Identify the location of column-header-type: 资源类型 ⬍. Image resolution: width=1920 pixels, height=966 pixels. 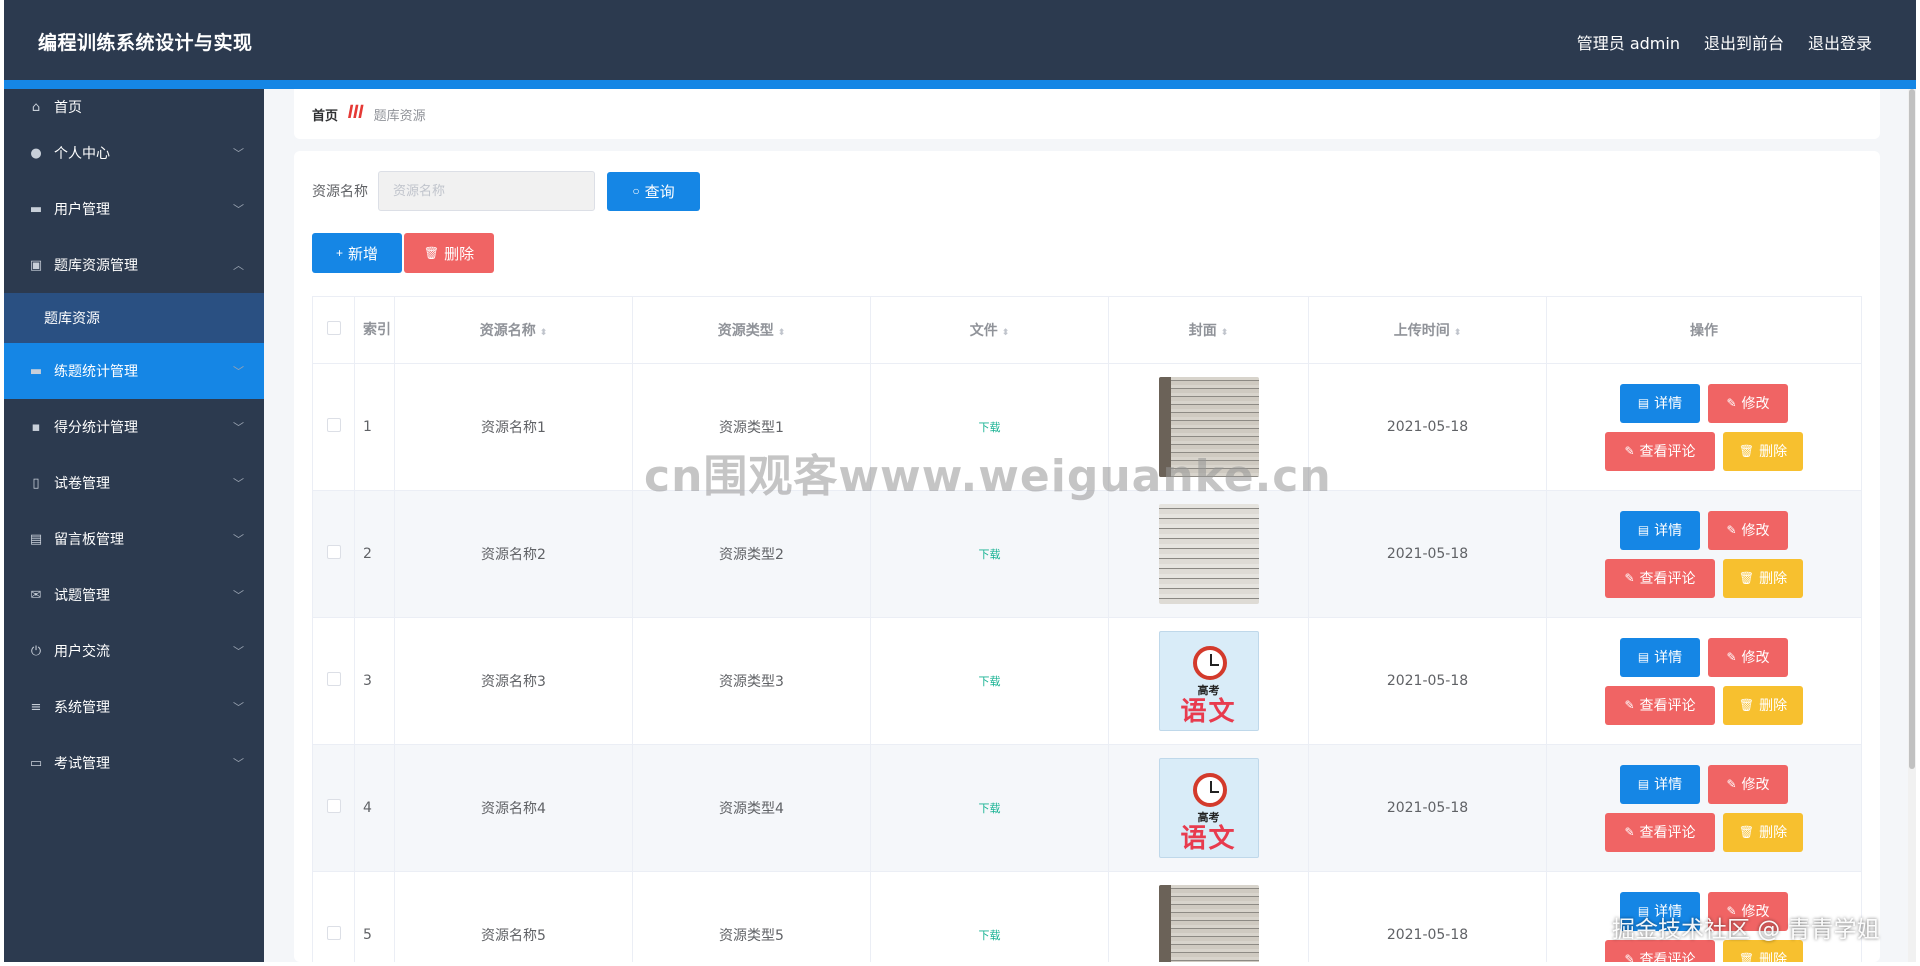
(751, 330).